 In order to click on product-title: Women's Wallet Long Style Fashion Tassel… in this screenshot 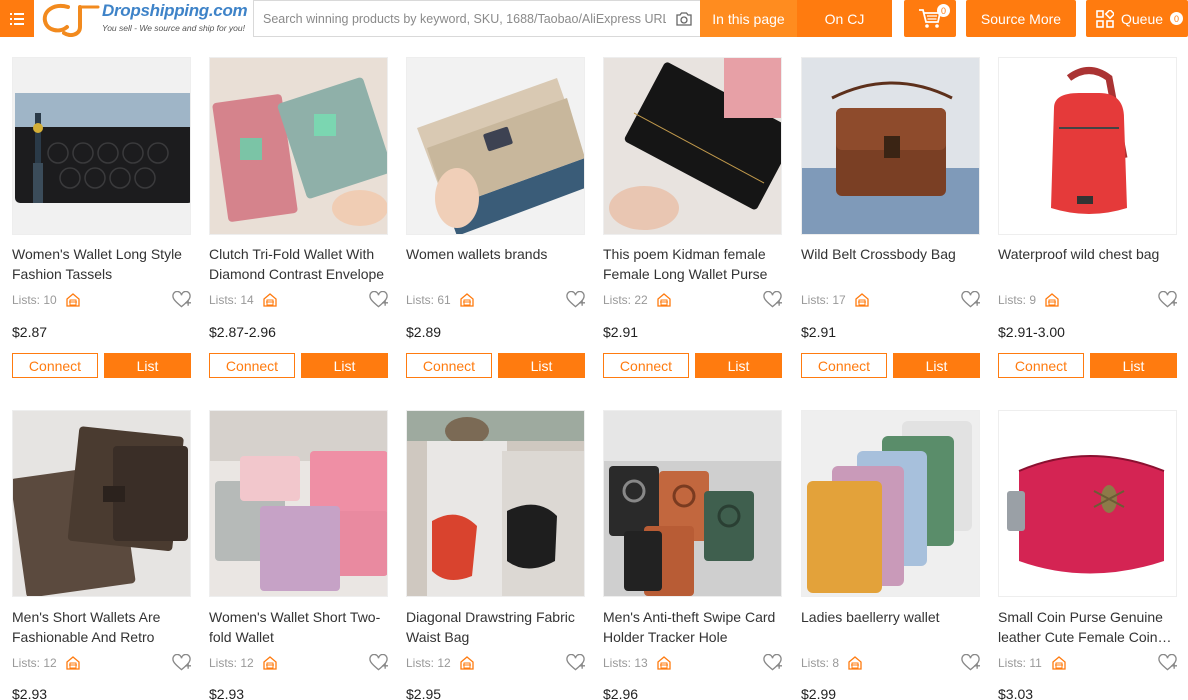, I will do `click(101, 264)`.